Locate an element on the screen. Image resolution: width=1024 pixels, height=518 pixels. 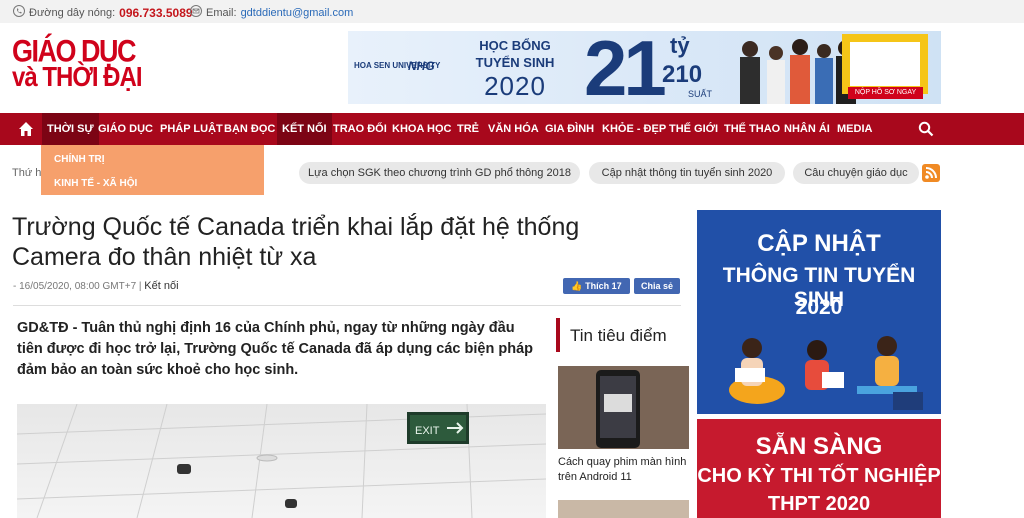
home-icon is located at coordinates (26, 129).